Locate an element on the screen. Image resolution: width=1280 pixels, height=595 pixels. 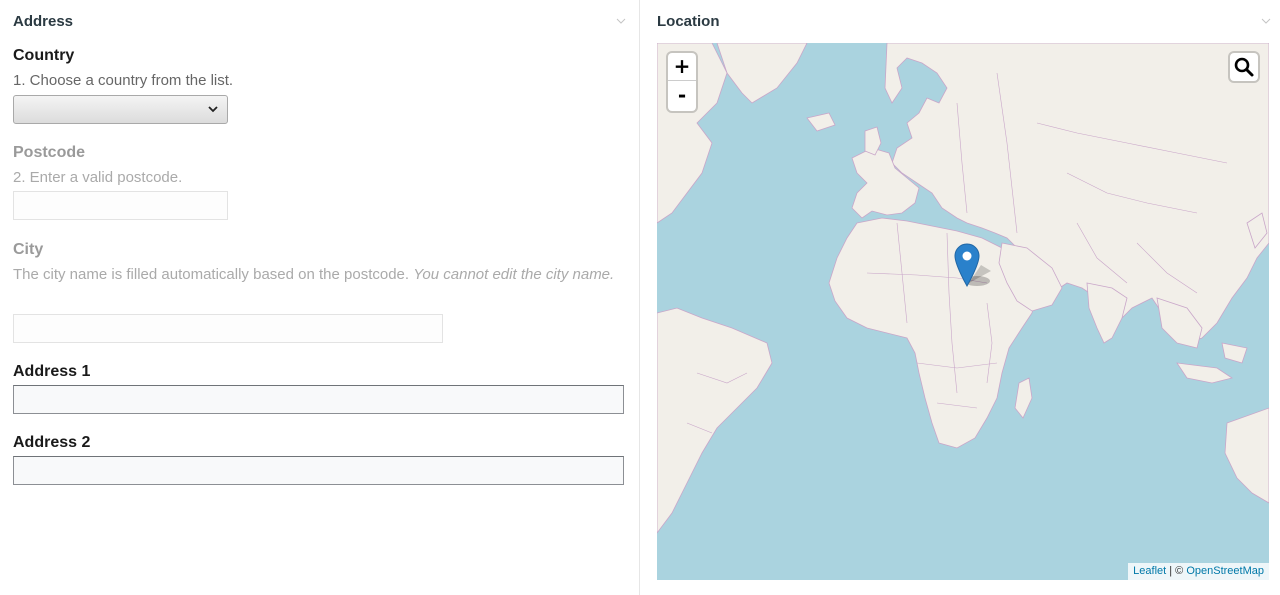
leaflet-link: Leaflet is located at coordinates (1149, 571).